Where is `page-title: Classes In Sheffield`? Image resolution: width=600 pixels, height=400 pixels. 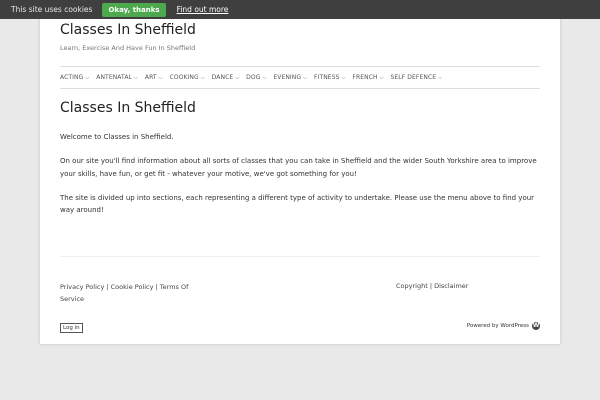 page-title: Classes In Sheffield is located at coordinates (128, 108).